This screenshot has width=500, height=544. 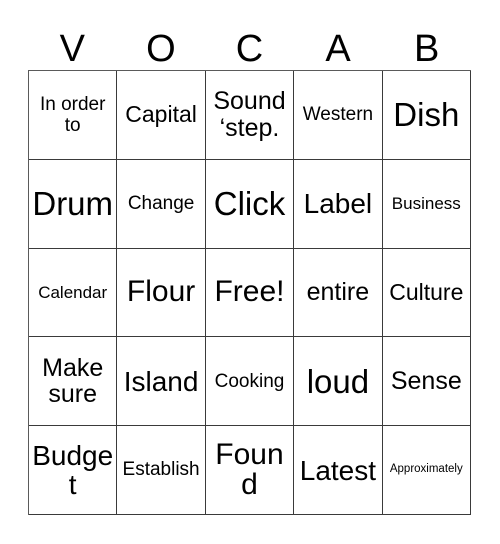 I want to click on bingo-cell-text: Capital, so click(x=161, y=114).